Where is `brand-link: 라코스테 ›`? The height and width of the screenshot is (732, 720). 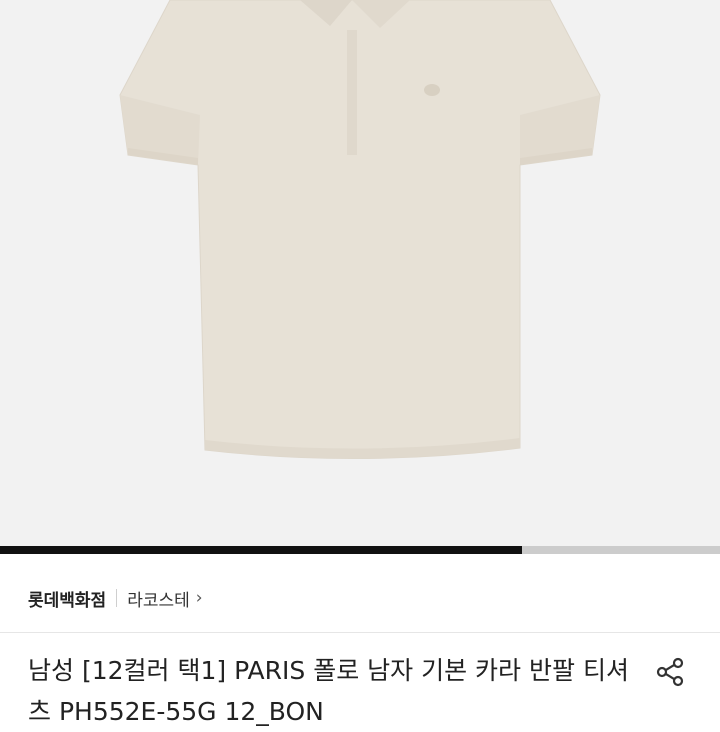 brand-link: 라코스테 › is located at coordinates (164, 598).